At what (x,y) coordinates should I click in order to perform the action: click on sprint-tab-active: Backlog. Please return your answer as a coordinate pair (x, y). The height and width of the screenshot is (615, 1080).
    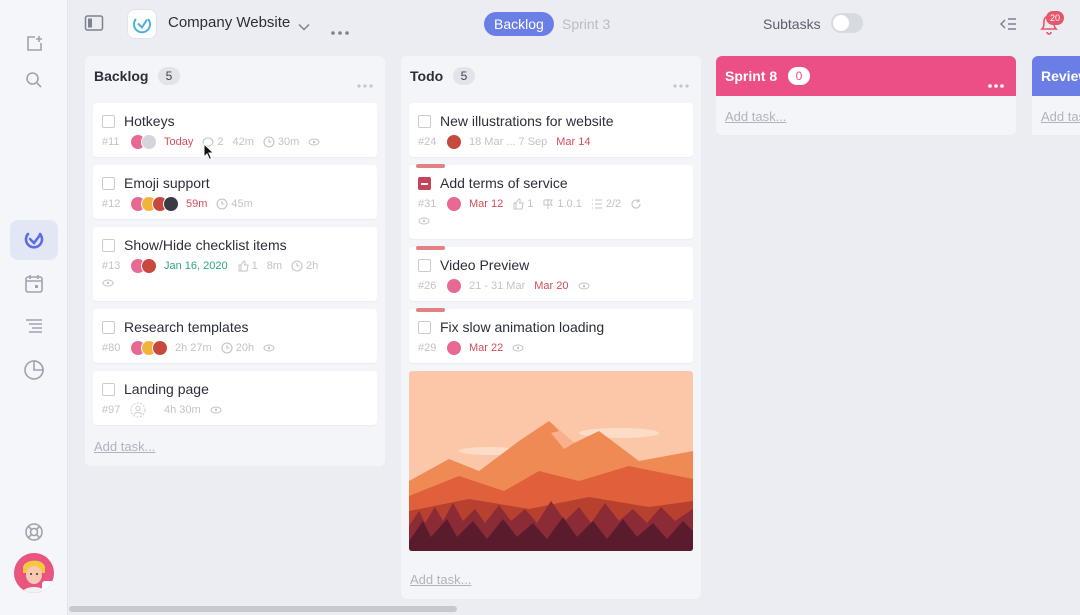
    Looking at the image, I should click on (519, 24).